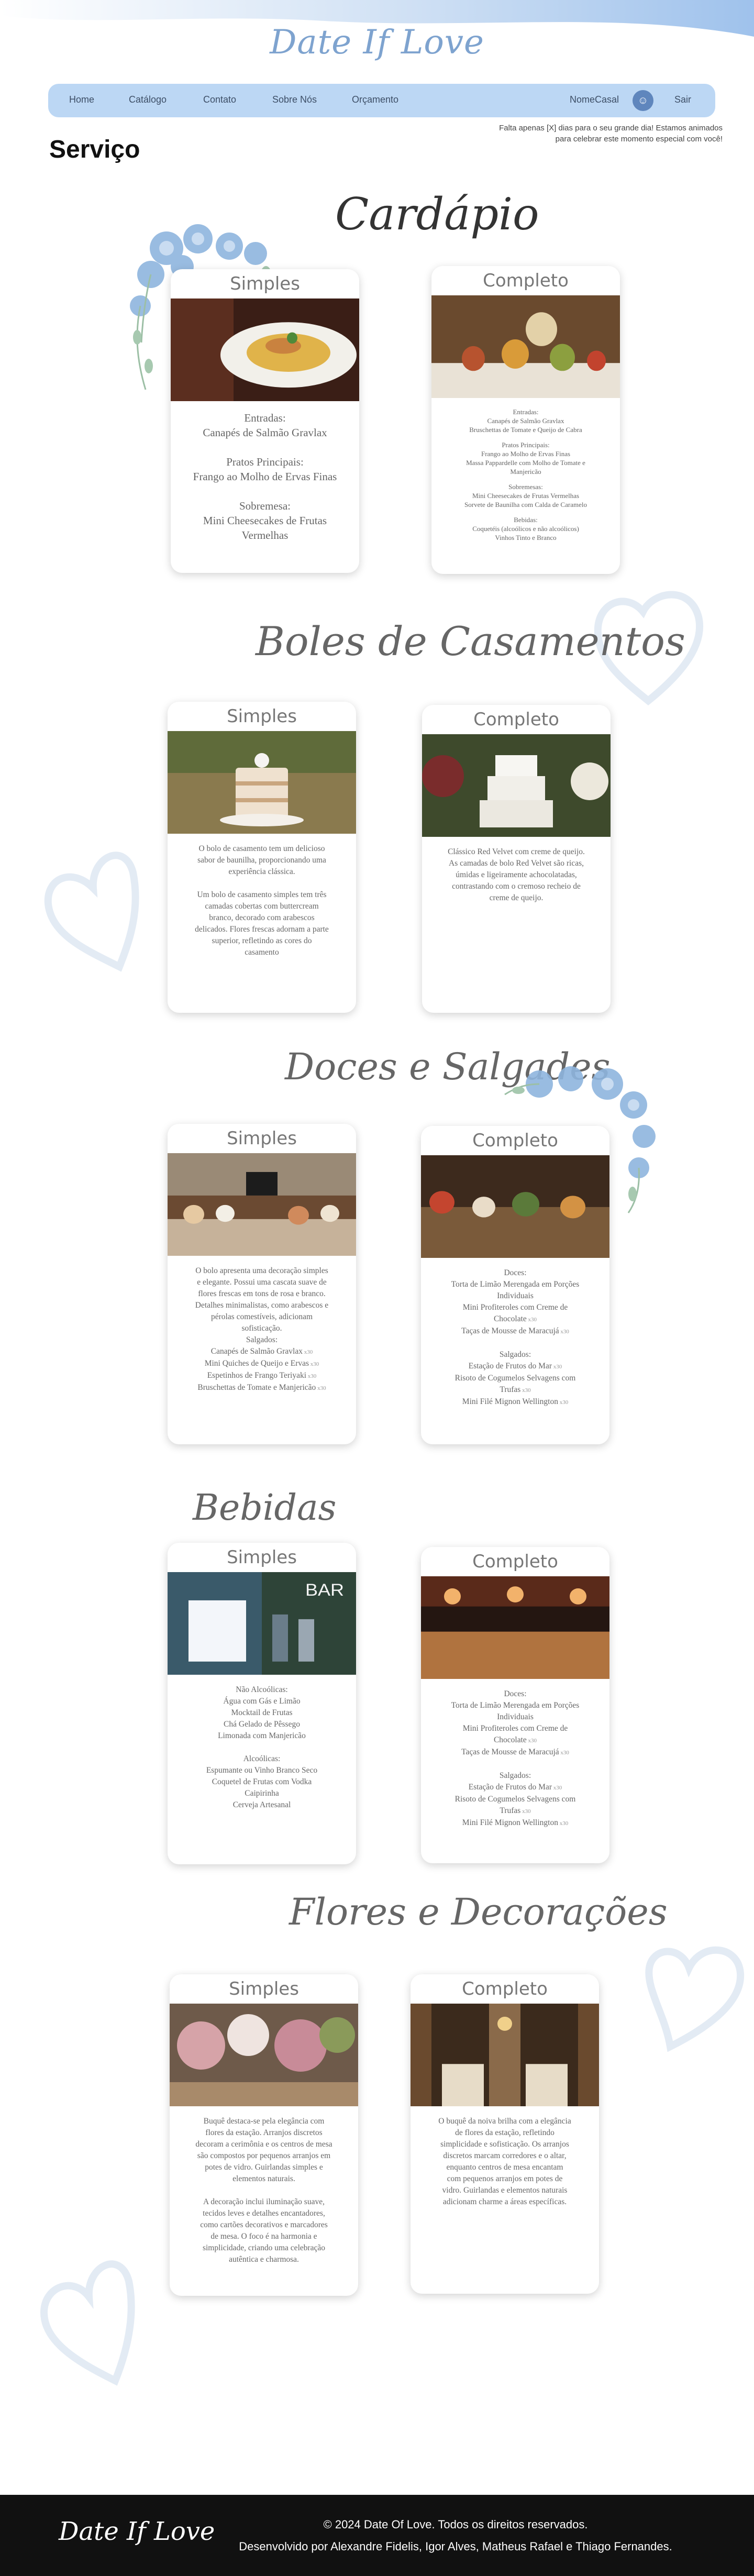 This screenshot has width=754, height=2576. What do you see at coordinates (437, 214) in the screenshot?
I see `section-title-cardapio: Cardápio` at bounding box center [437, 214].